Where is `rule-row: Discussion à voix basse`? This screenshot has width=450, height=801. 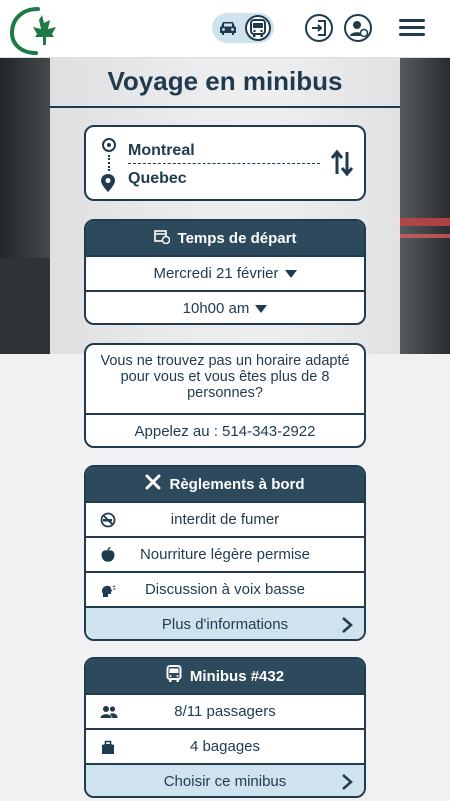
rule-row: Discussion à voix basse is located at coordinates (225, 588).